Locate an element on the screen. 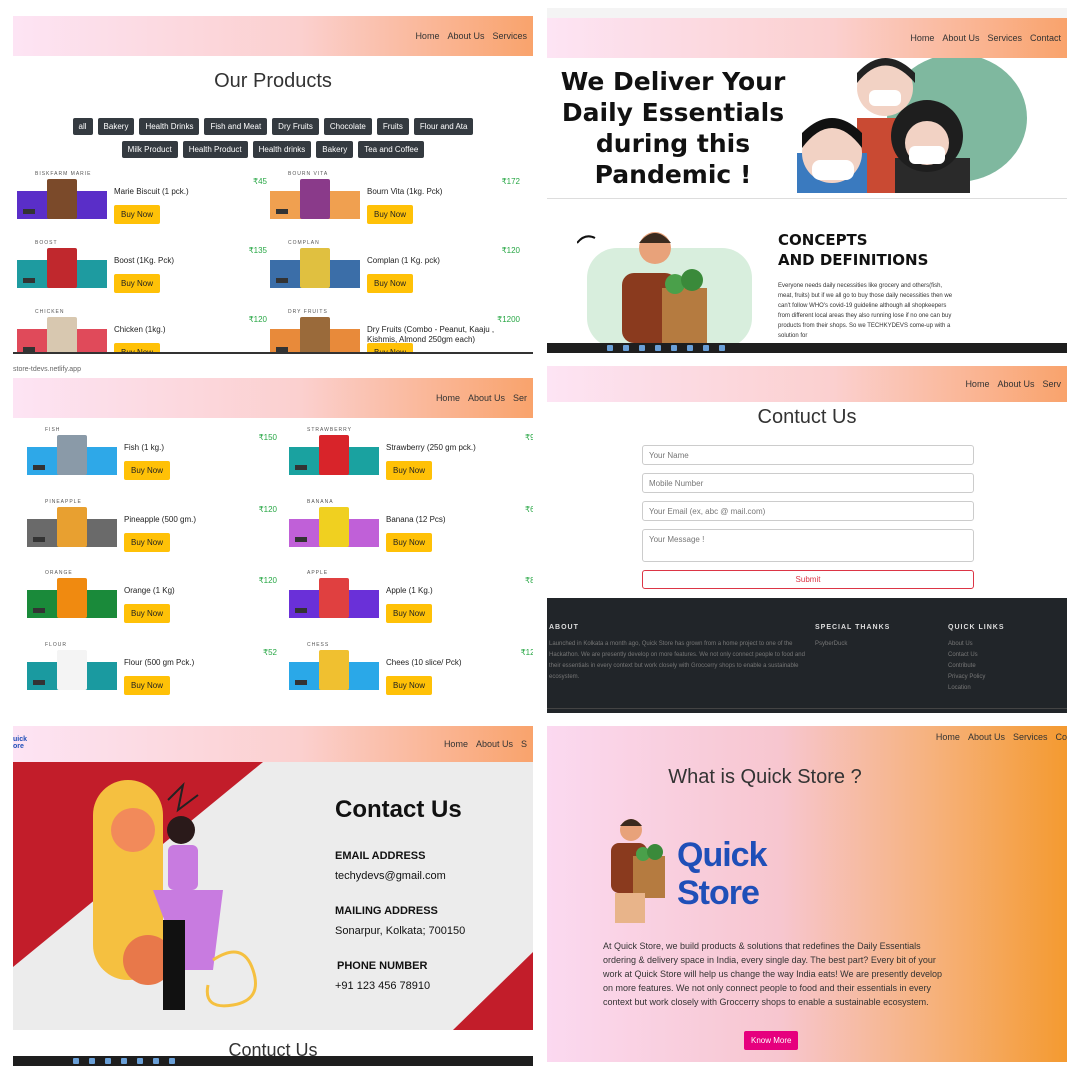 This screenshot has height=1080, width=1080. filter-chip: Health drinks is located at coordinates (282, 149).